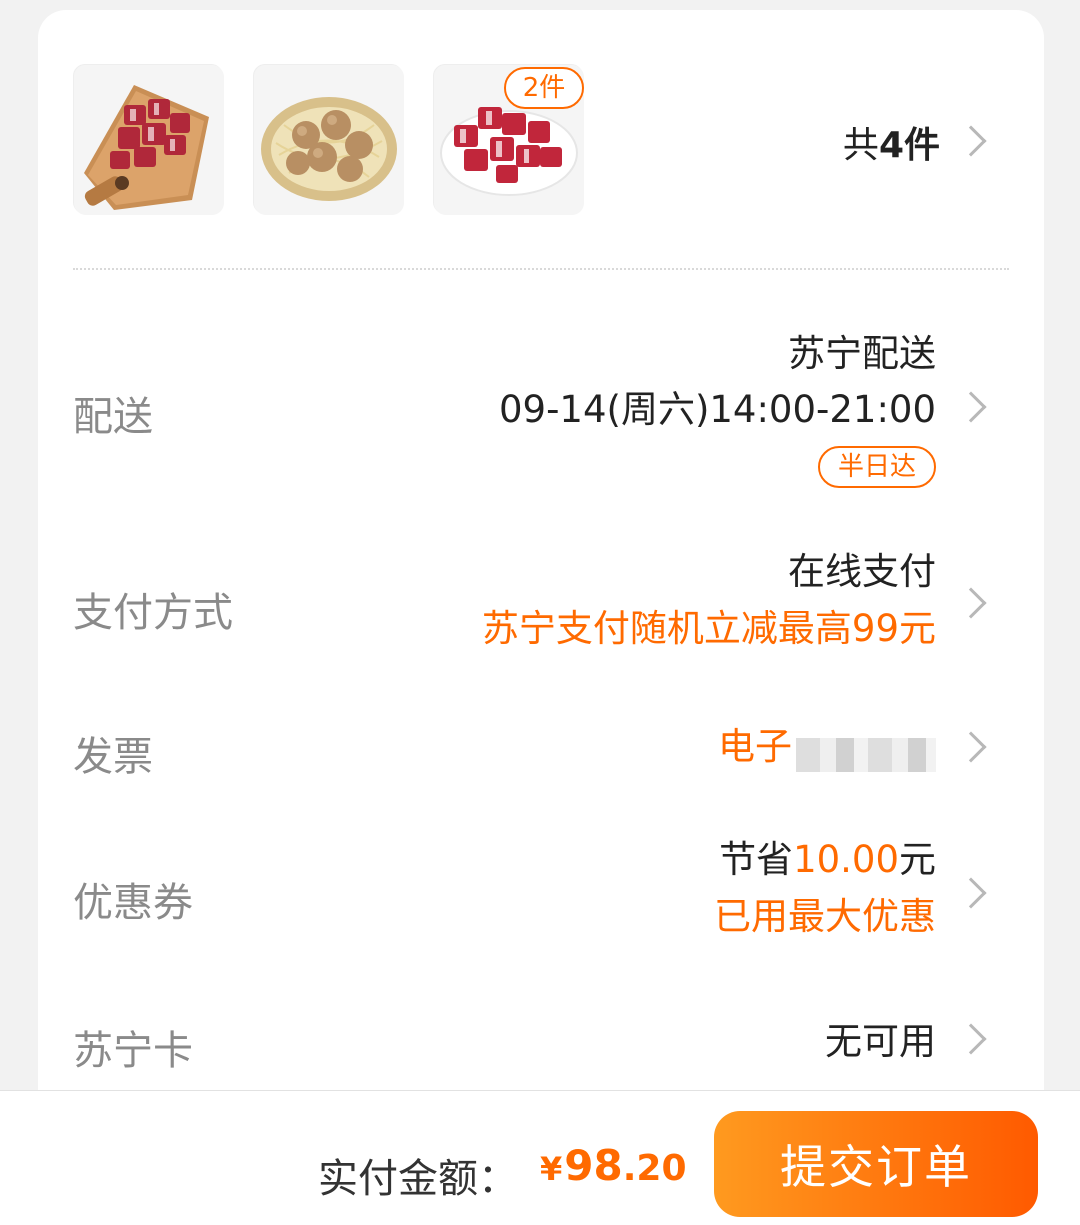 This screenshot has width=1080, height=1225. What do you see at coordinates (544, 88) in the screenshot?
I see `quantity-badge: 2件` at bounding box center [544, 88].